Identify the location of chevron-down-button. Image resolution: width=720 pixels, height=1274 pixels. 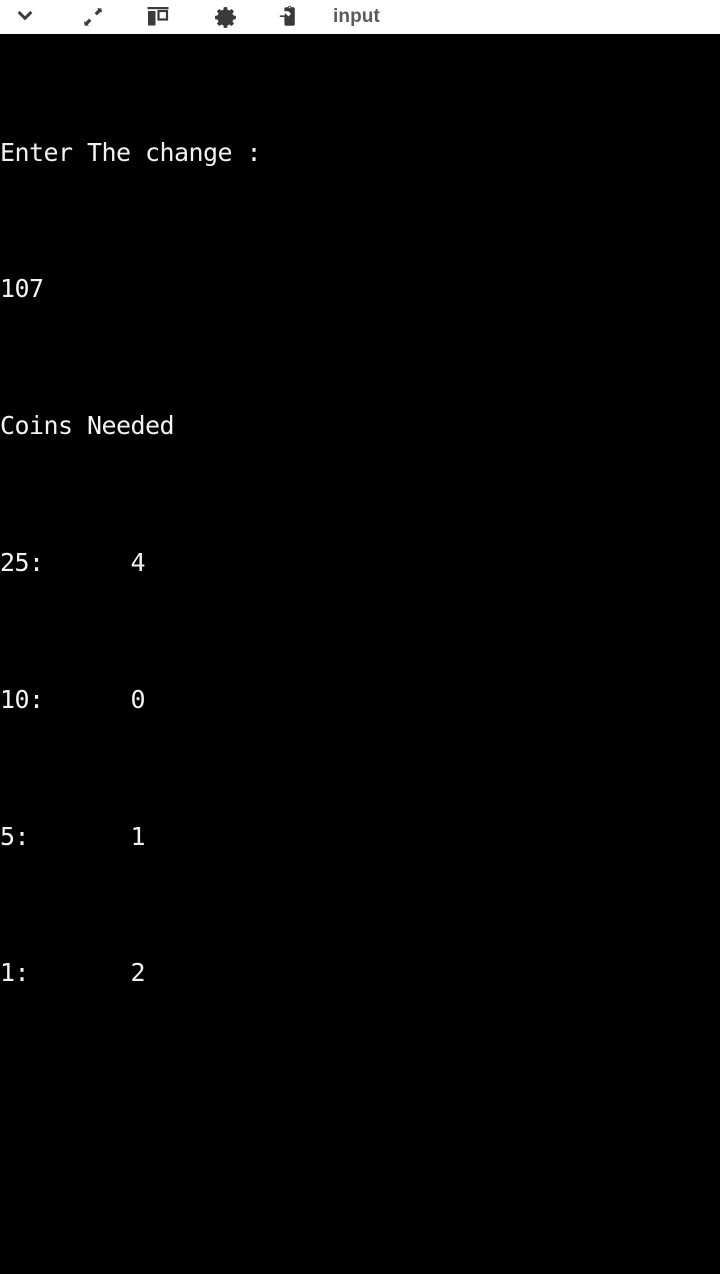
(25, 17).